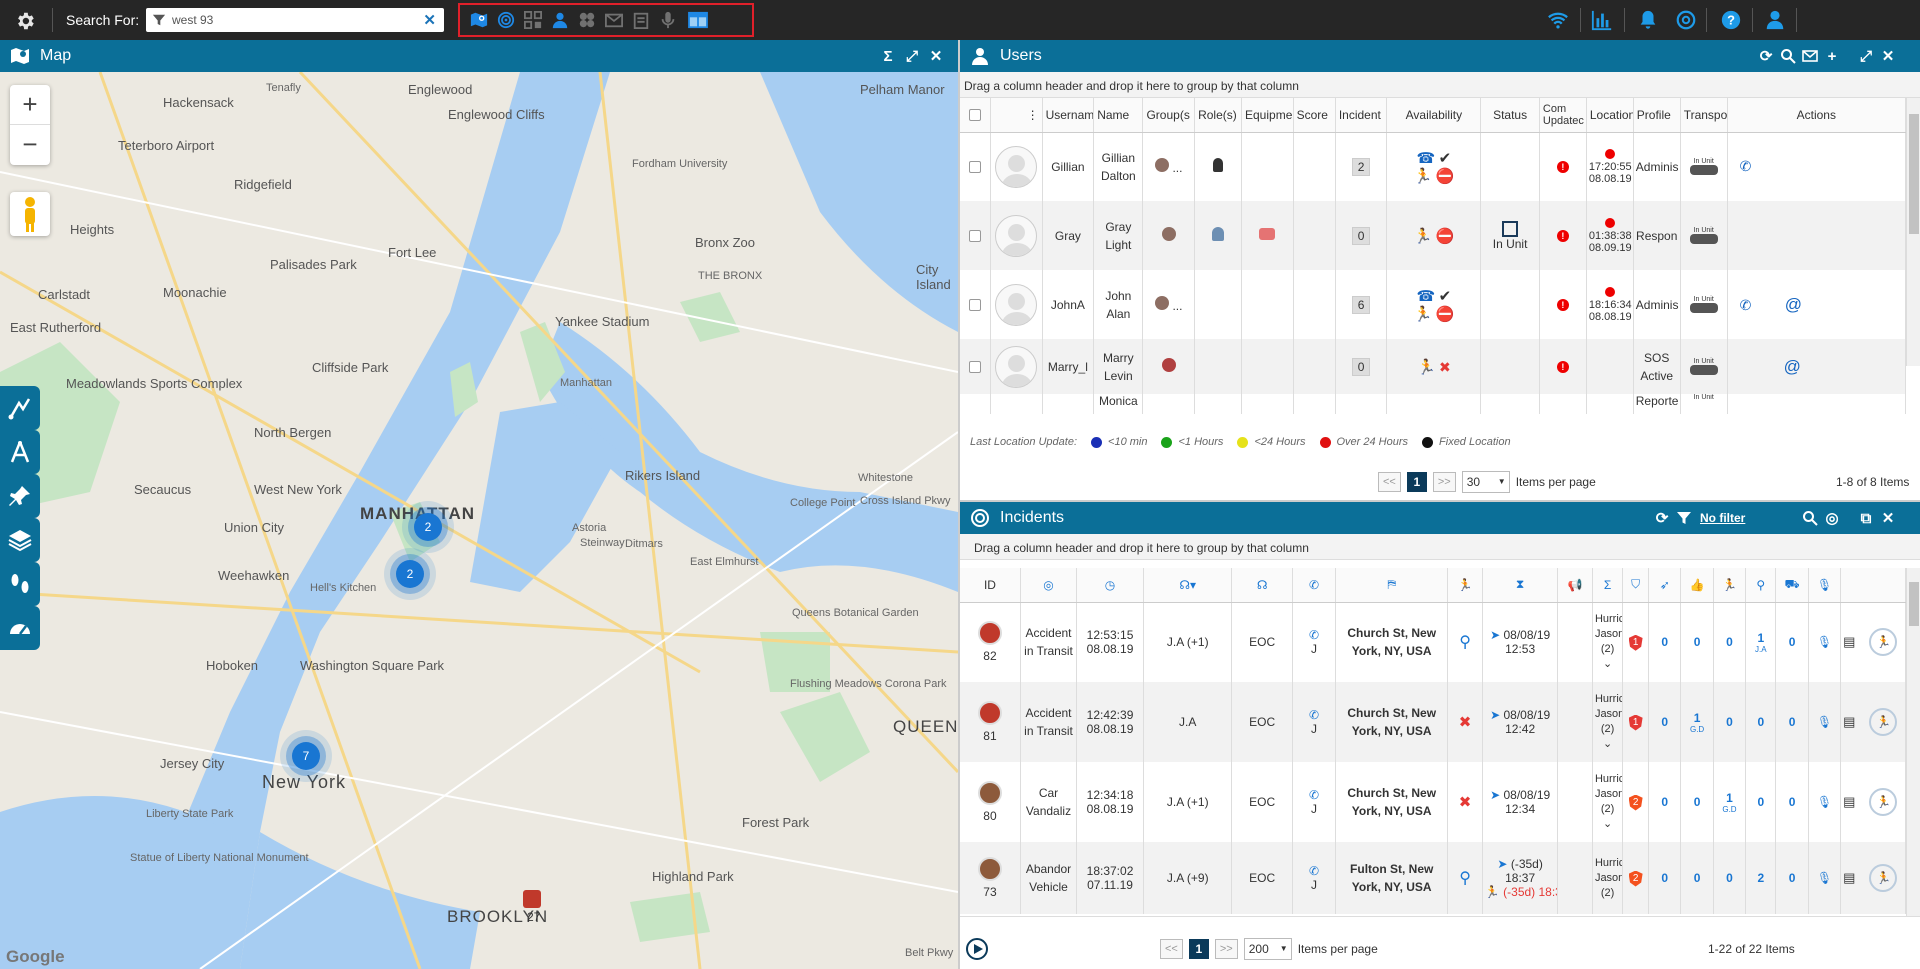 The width and height of the screenshot is (1920, 969). What do you see at coordinates (1825, 585) in the screenshot?
I see `audio-column-icon: 🎙` at bounding box center [1825, 585].